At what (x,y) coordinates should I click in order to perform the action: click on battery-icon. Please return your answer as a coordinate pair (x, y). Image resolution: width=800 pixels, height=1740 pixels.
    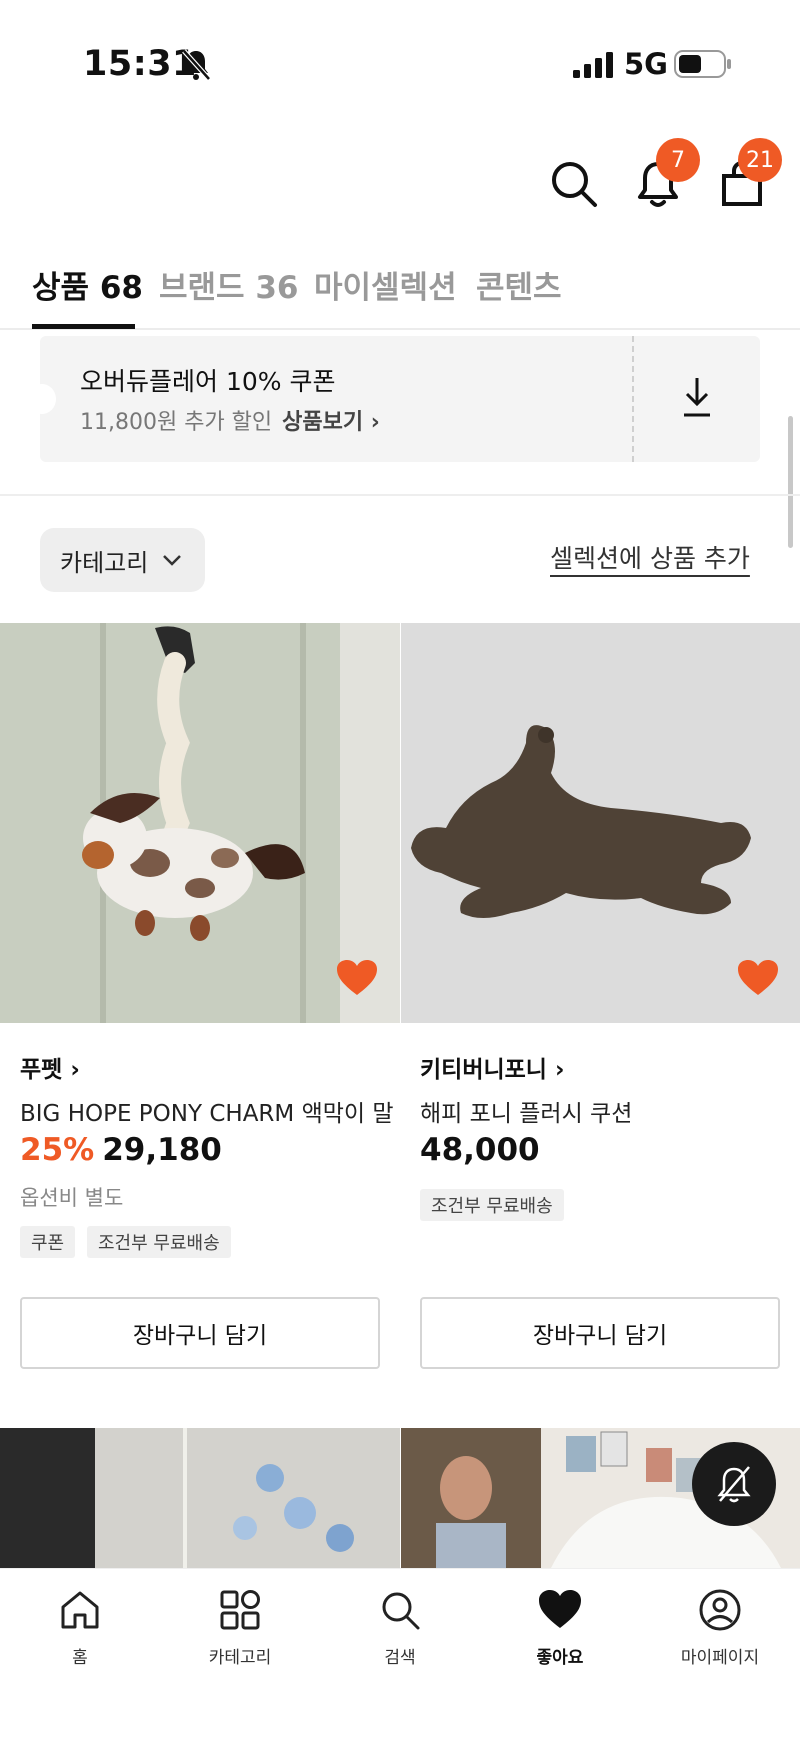
    Looking at the image, I should click on (702, 64).